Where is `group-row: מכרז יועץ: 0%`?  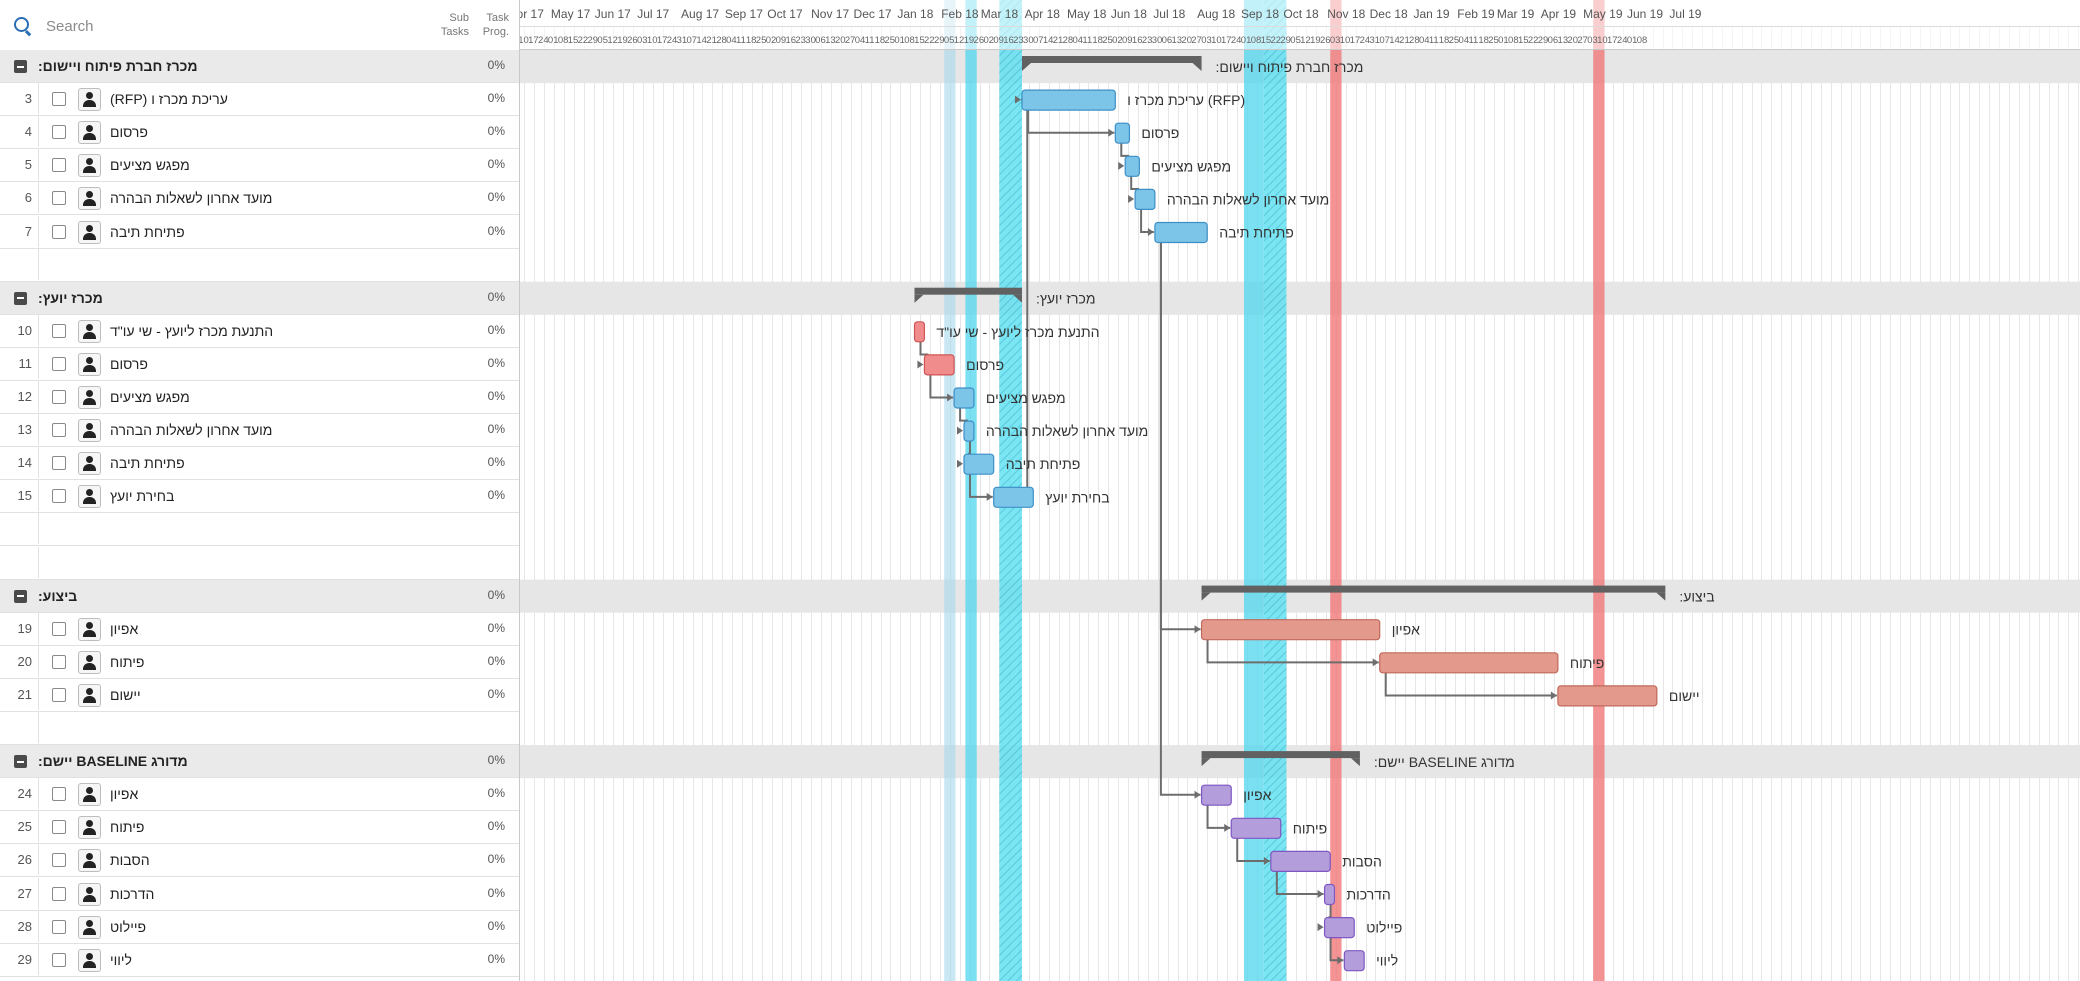 group-row: מכרז יועץ: 0% is located at coordinates (259, 298).